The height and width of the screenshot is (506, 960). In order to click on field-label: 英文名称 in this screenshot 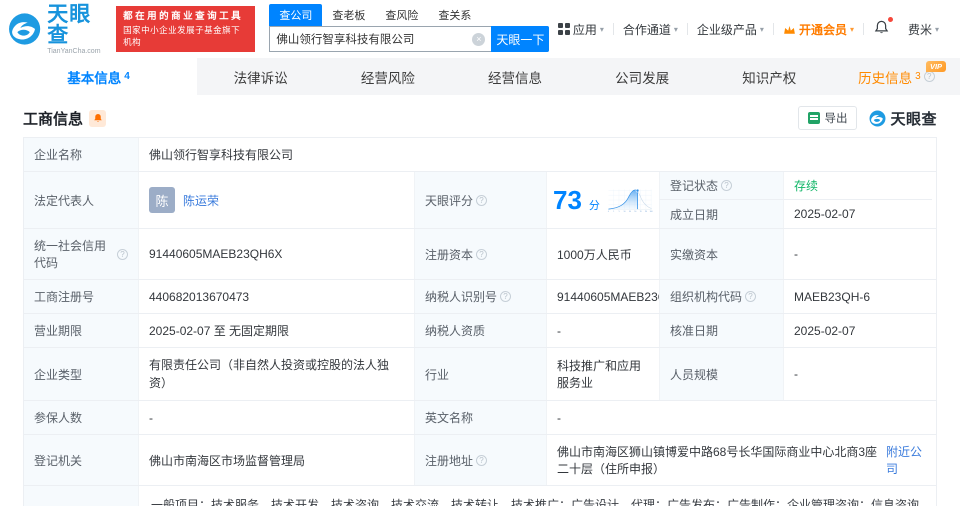, I will do `click(480, 417)`.